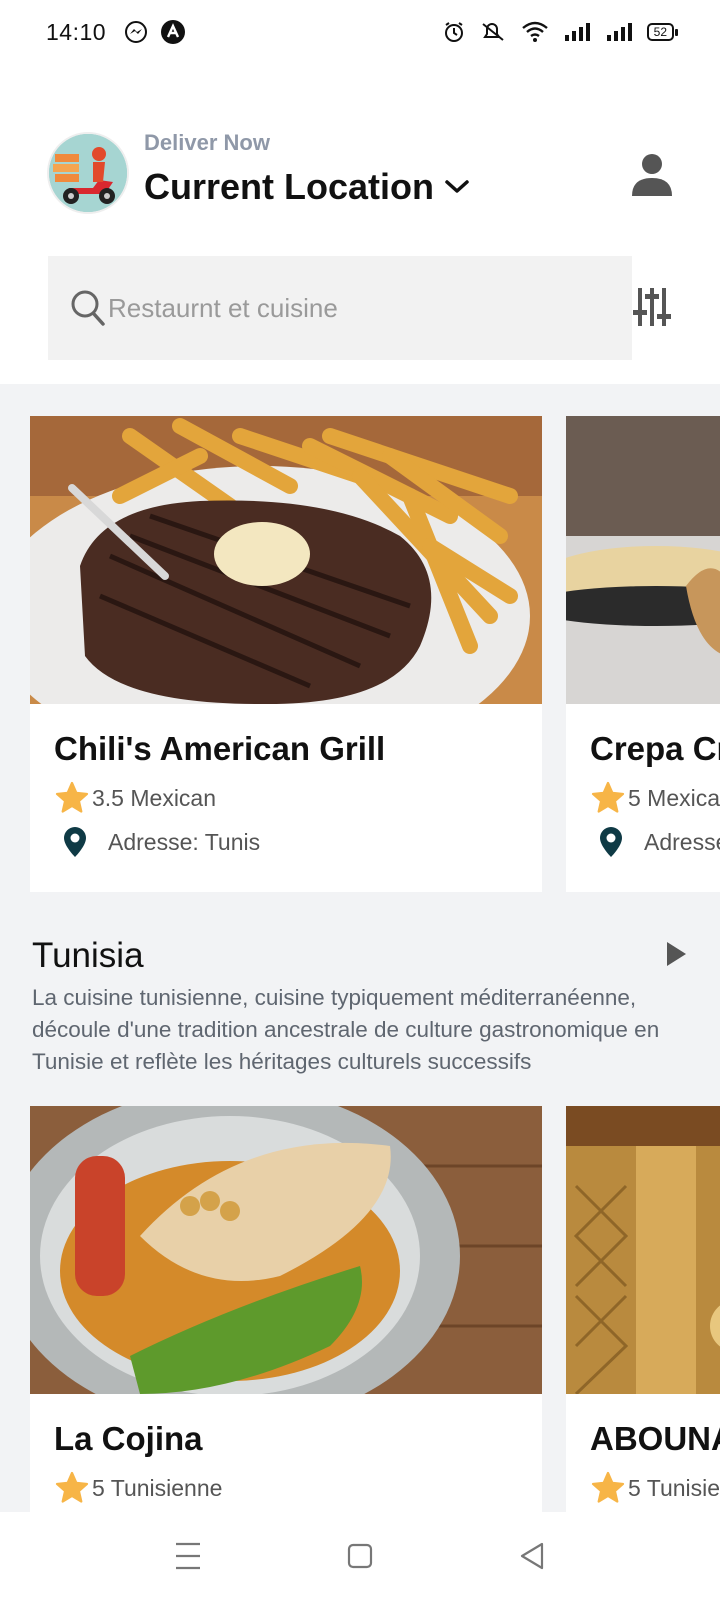 This screenshot has height=1600, width=720. Describe the element at coordinates (453, 32) in the screenshot. I see `alarm-icon` at that location.